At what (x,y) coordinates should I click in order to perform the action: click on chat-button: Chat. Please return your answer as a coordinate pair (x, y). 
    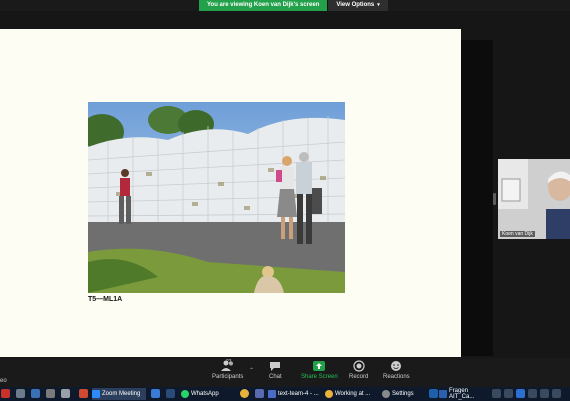
    Looking at the image, I should click on (275, 370).